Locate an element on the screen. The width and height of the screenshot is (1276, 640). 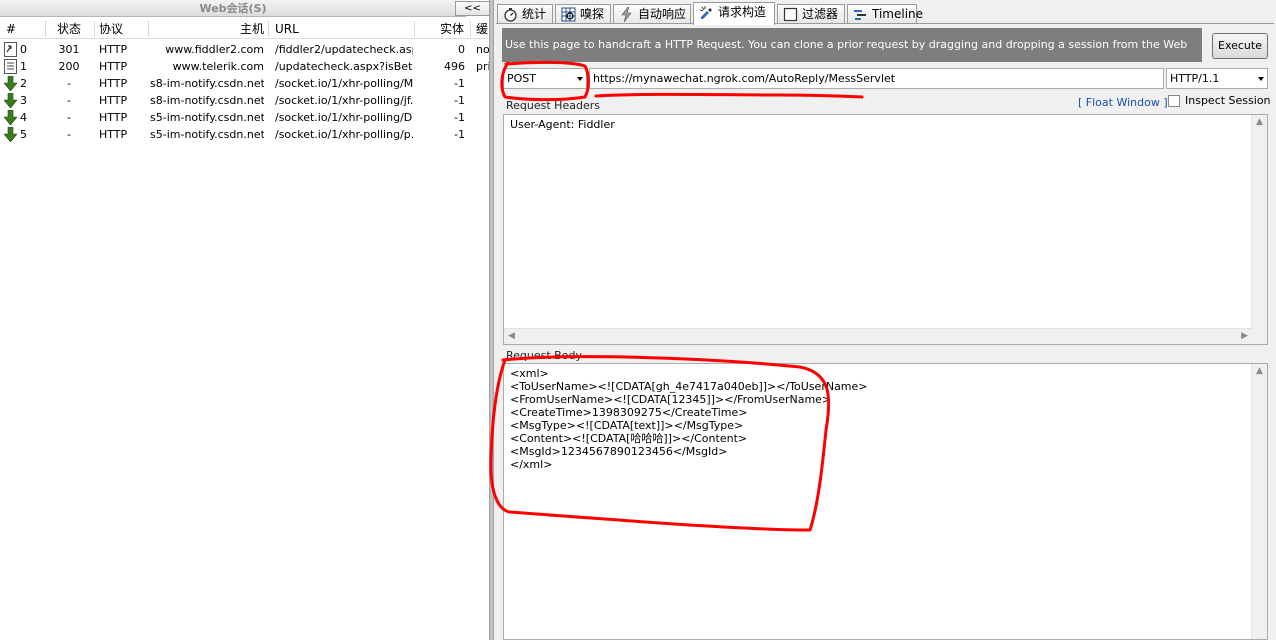
redirect-icon is located at coordinates (10, 49).